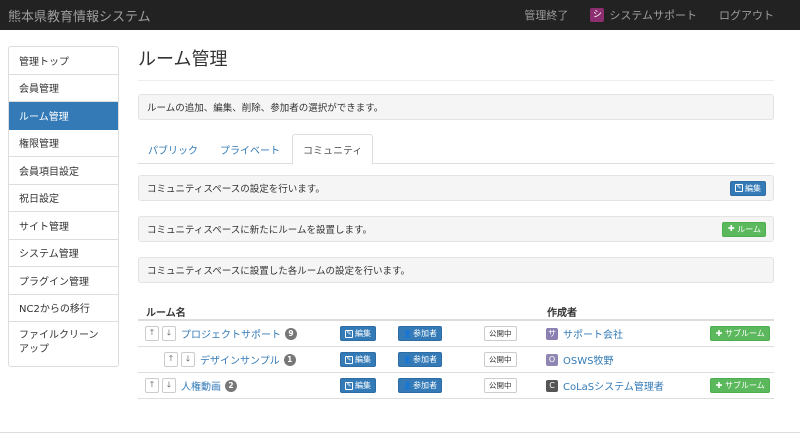 The width and height of the screenshot is (800, 442). What do you see at coordinates (749, 229) in the screenshot?
I see `add-room-label: ルーム` at bounding box center [749, 229].